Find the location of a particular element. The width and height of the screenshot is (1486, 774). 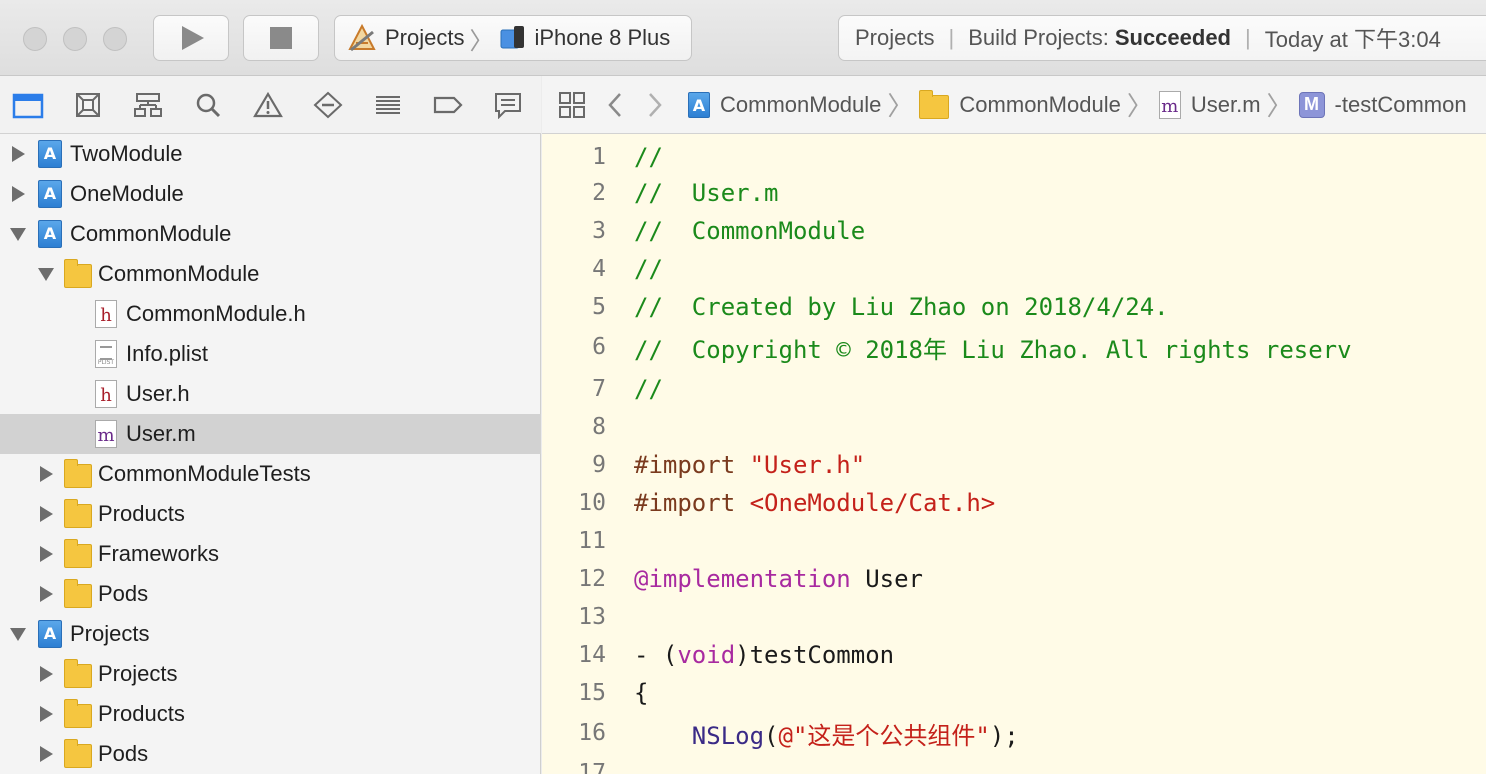

jumpbar-method: M -testCommon is located at coordinates (1382, 104).